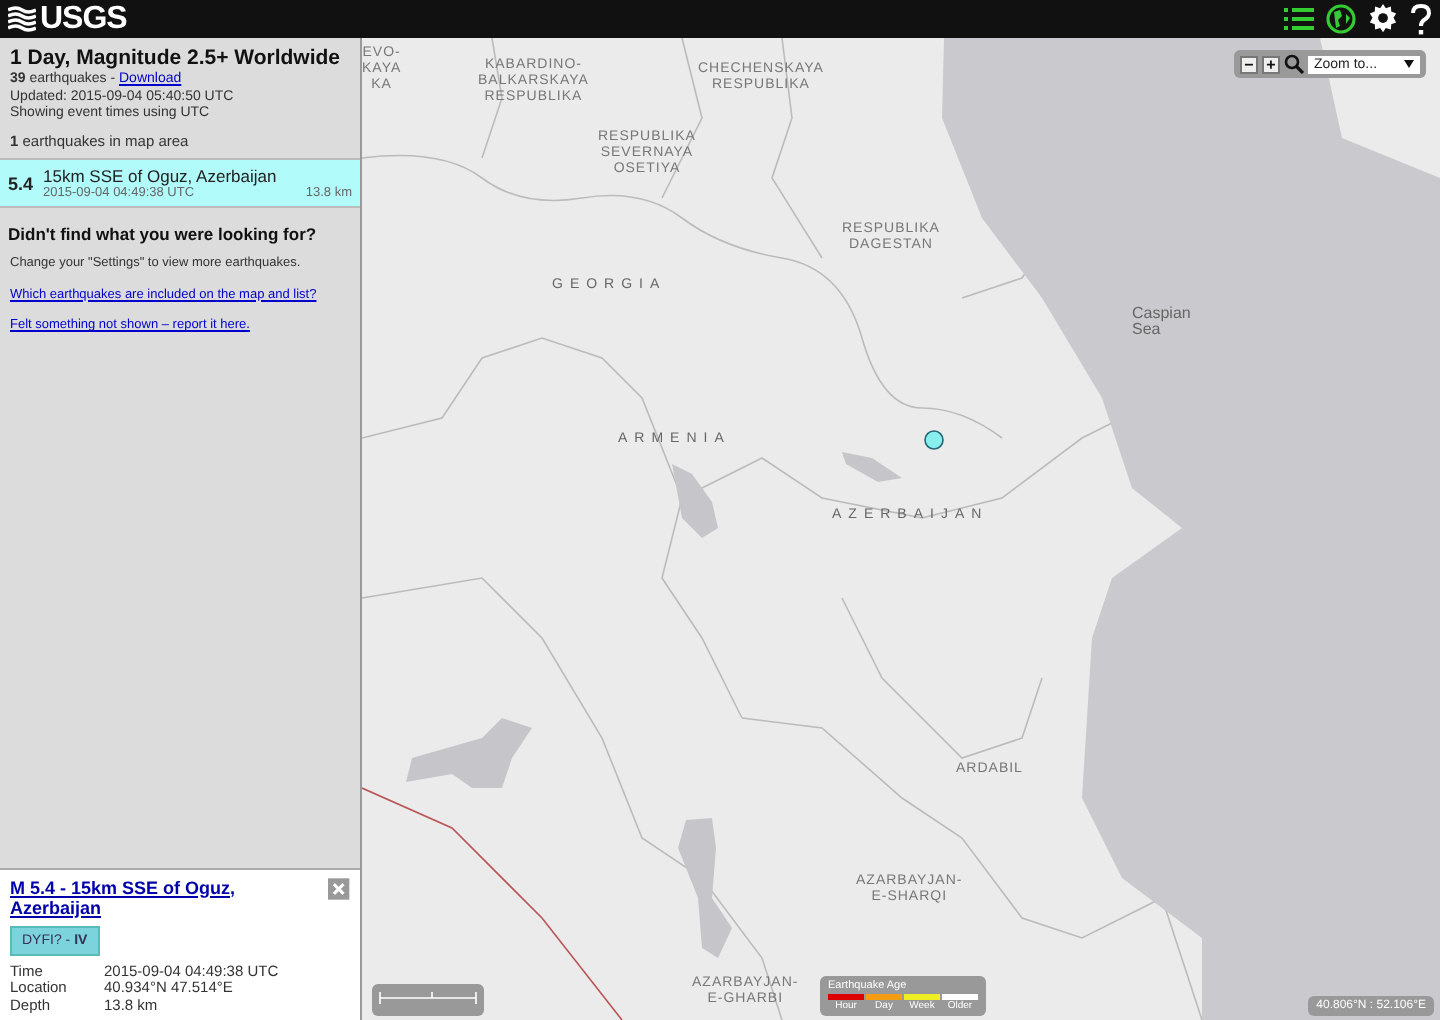 The width and height of the screenshot is (1440, 1020). I want to click on list-title: 1 Day, Magnitude 2.5+ Worldwide, so click(176, 58).